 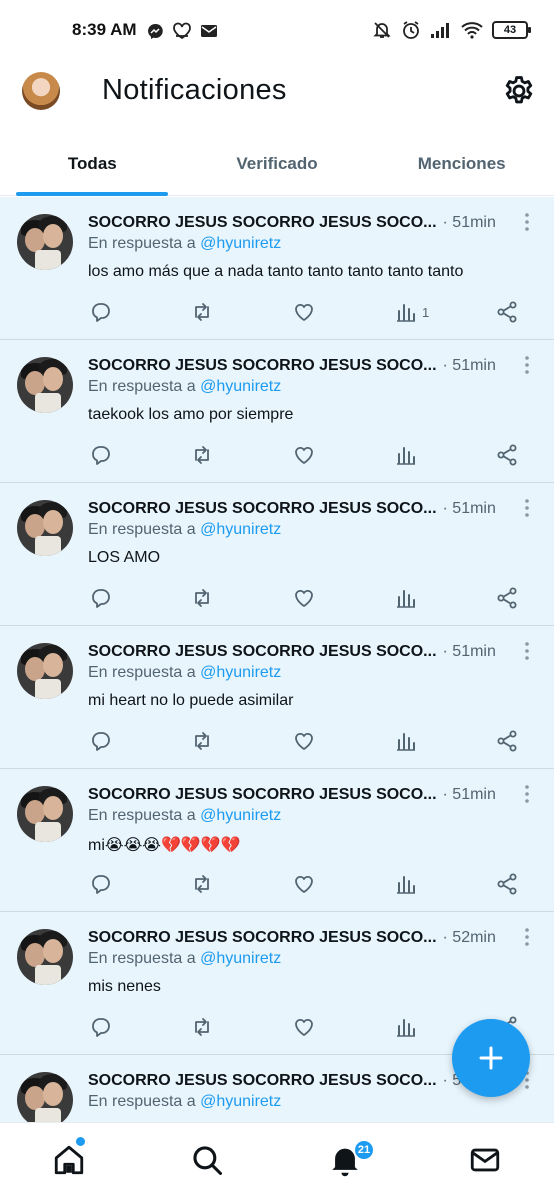 What do you see at coordinates (41, 91) in the screenshot?
I see `profile-avatar` at bounding box center [41, 91].